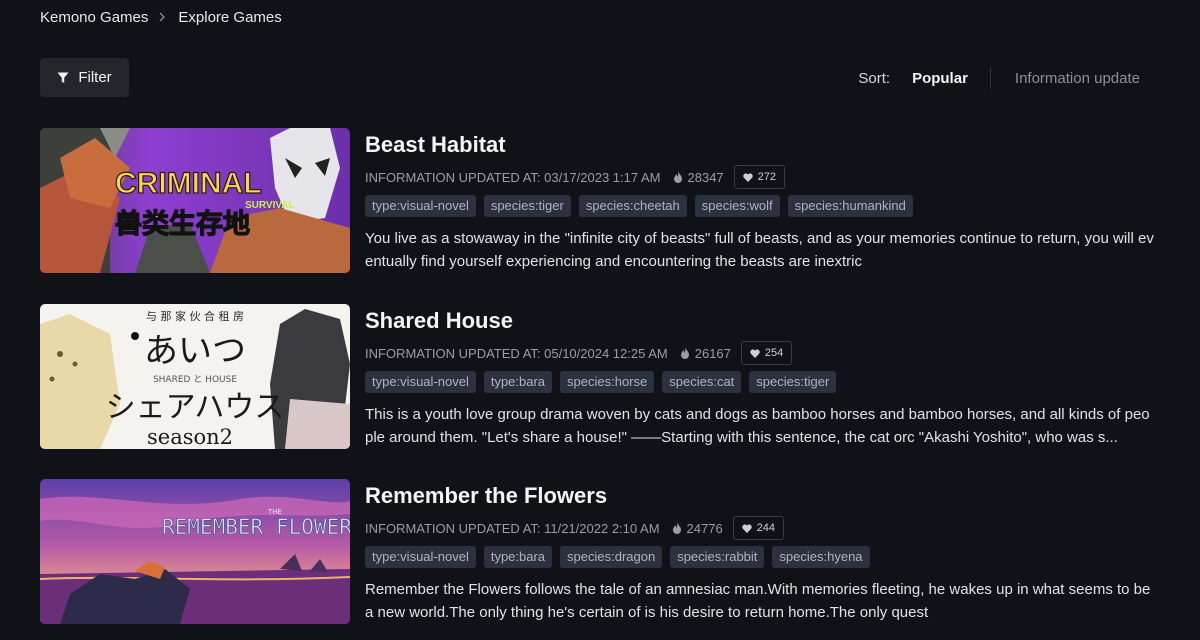 Image resolution: width=1200 pixels, height=640 pixels. Describe the element at coordinates (195, 316) in the screenshot. I see `cover-top-text: 与 那 家 伙 合 租 房` at that location.